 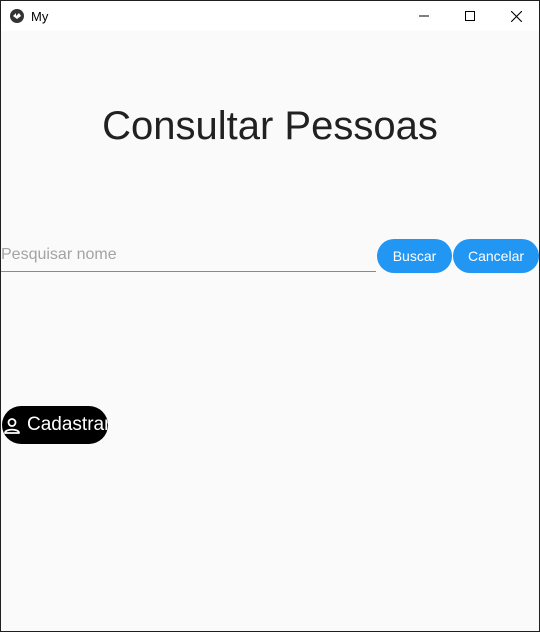 I want to click on account-outline-icon, so click(x=12, y=428).